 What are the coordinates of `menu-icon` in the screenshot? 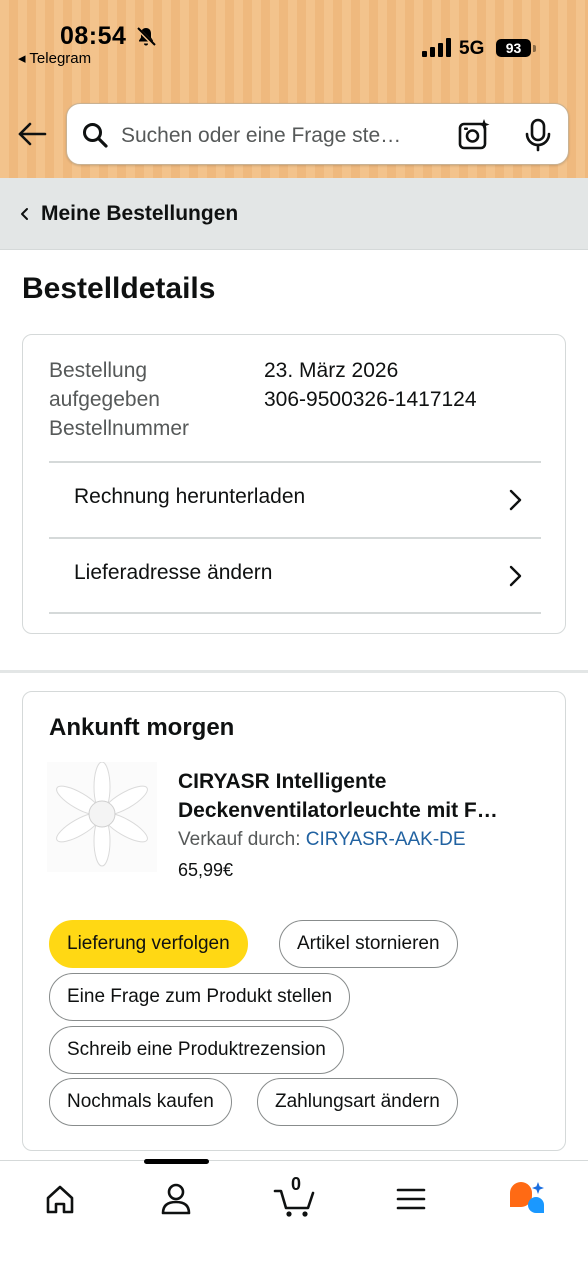 It's located at (411, 1199).